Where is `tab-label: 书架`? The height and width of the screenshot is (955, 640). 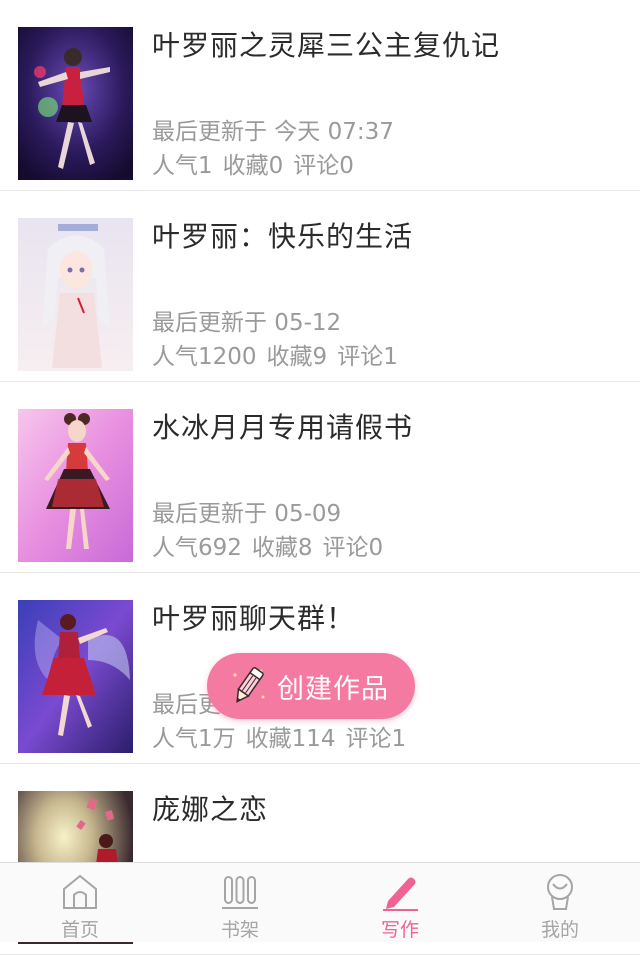
tab-label: 书架 is located at coordinates (239, 930).